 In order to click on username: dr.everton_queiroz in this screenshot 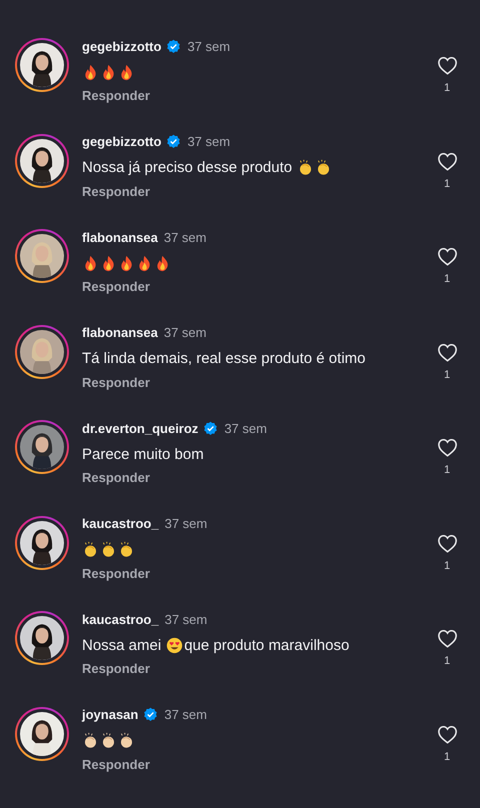, I will do `click(140, 428)`.